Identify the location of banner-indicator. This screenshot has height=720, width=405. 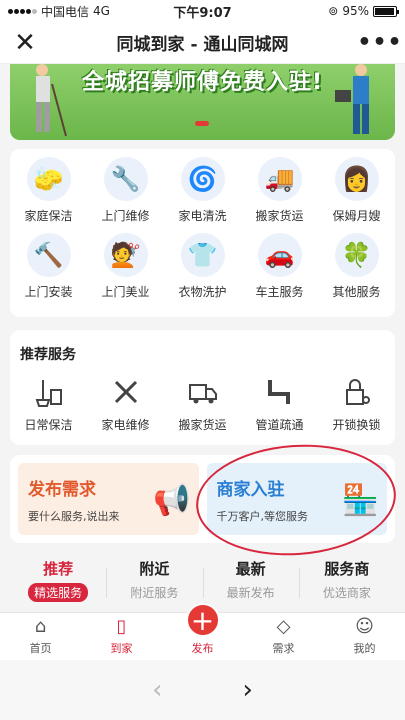
(202, 123).